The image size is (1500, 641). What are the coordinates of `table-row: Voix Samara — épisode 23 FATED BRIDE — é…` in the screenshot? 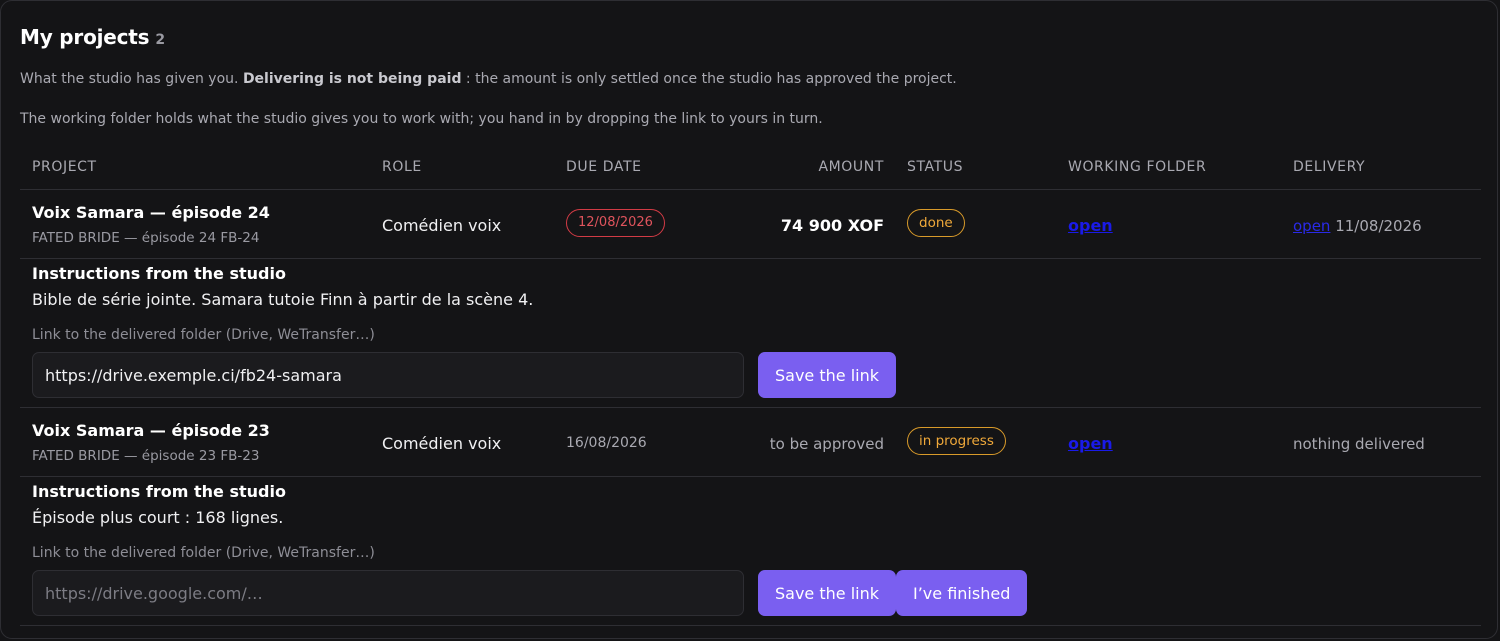 It's located at (750, 442).